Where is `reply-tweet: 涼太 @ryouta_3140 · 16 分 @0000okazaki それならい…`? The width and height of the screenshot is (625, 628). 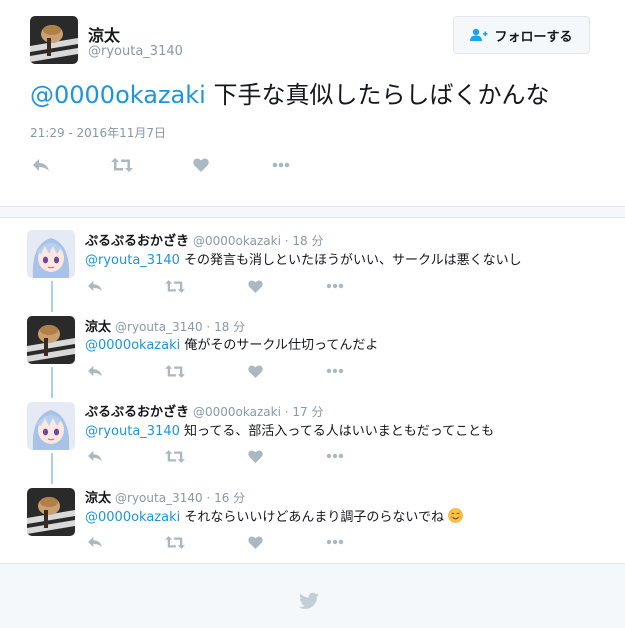
reply-tweet: 涼太 @ryouta_3140 · 16 分 @0000okazaki それならい… is located at coordinates (312, 527).